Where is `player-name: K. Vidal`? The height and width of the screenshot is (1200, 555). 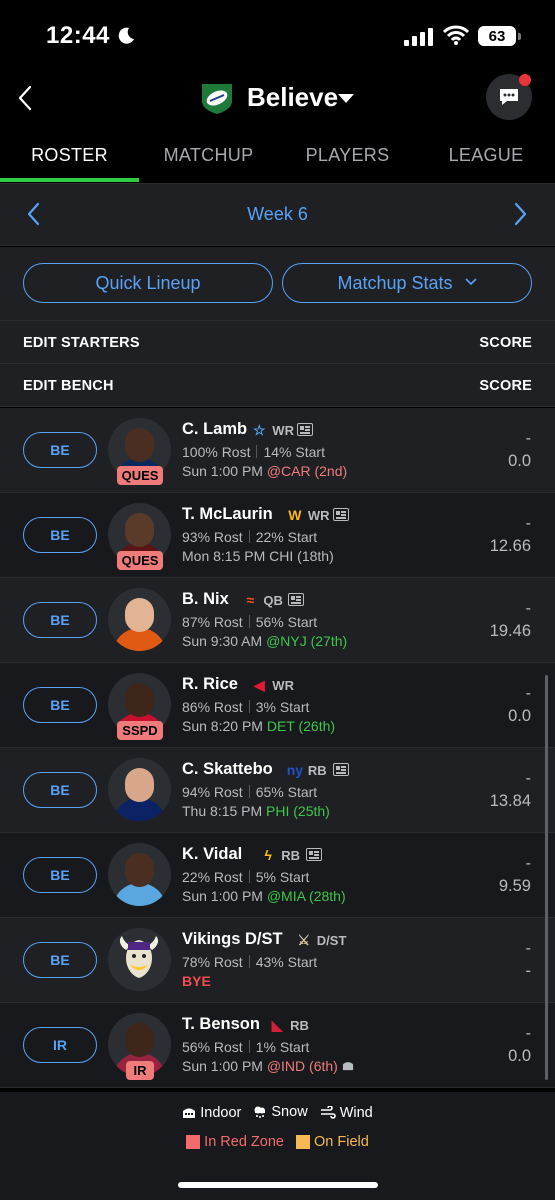 player-name: K. Vidal is located at coordinates (212, 854).